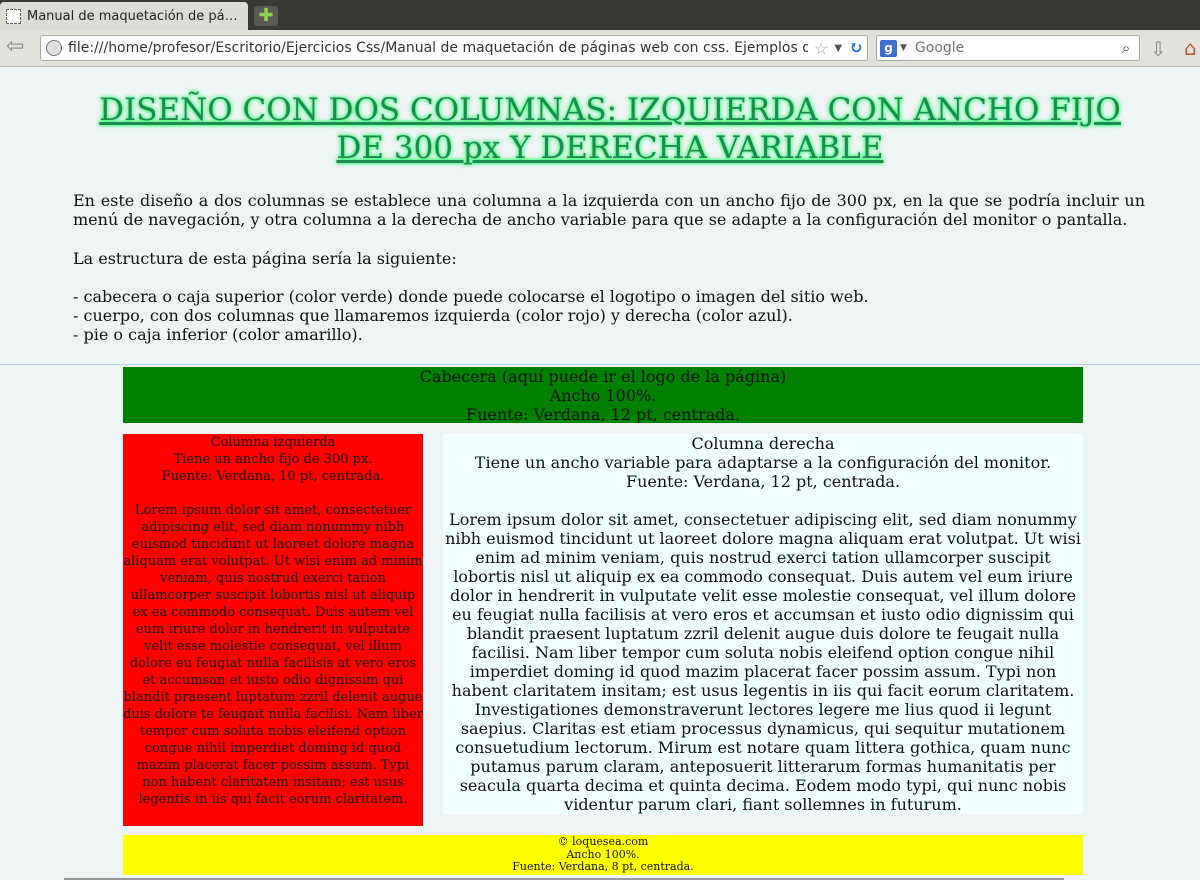  Describe the element at coordinates (54, 48) in the screenshot. I see `globe-icon` at that location.